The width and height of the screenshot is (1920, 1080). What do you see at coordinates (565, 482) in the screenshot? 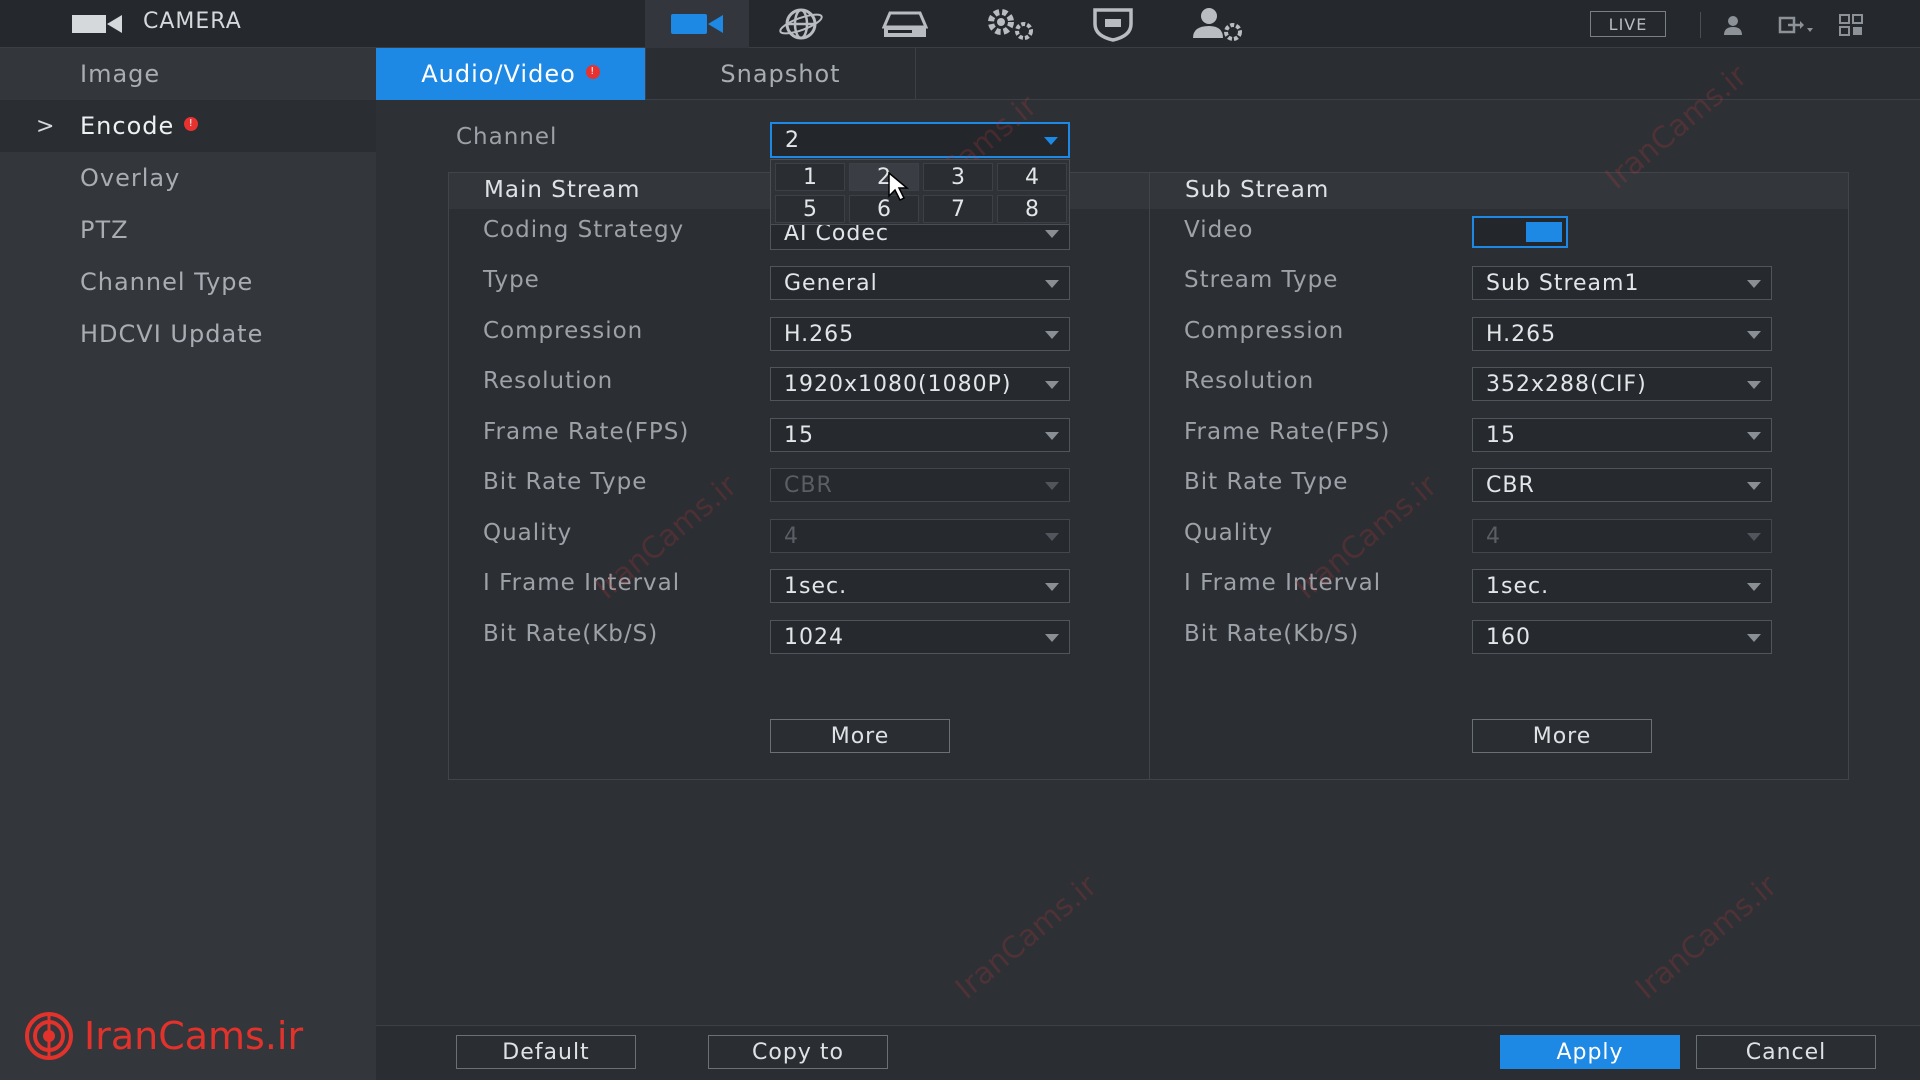
I see `main-bit-rate-type-label: Bit Rate Type` at bounding box center [565, 482].